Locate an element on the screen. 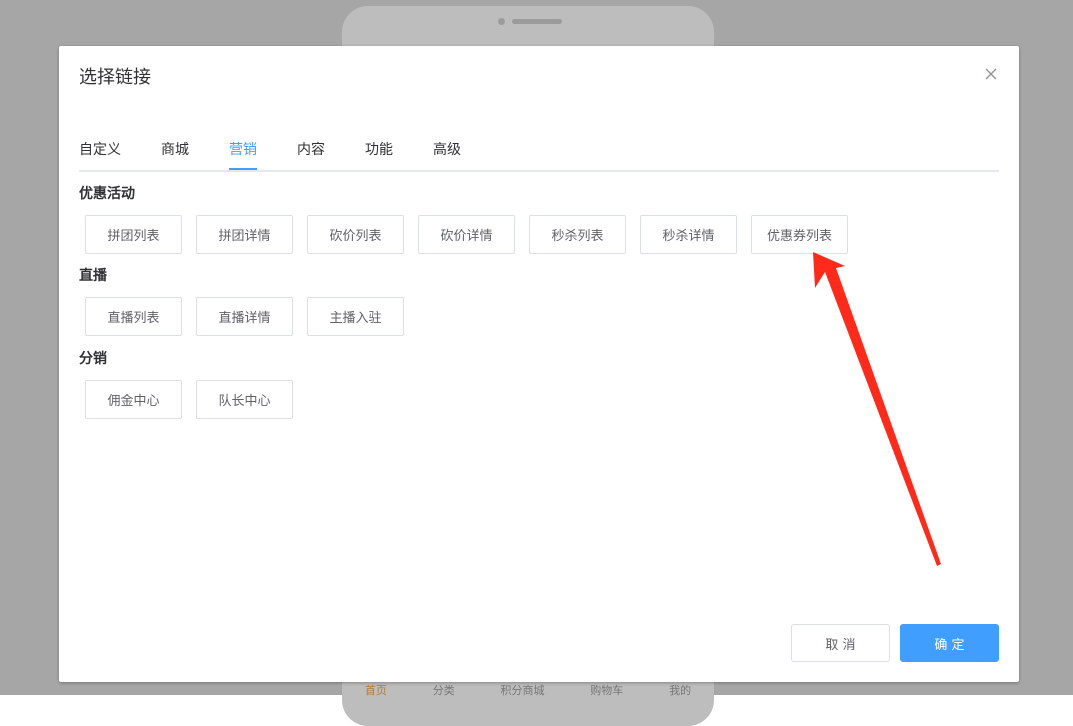 The height and width of the screenshot is (726, 1073). link-coupon-list: 优惠券列表 is located at coordinates (799, 234).